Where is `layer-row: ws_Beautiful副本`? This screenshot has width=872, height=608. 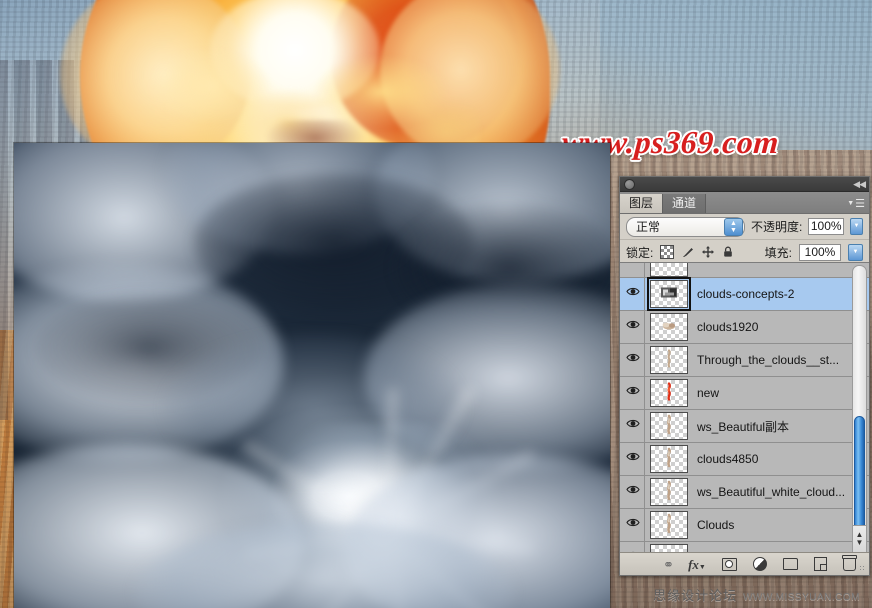
layer-row: ws_Beautiful副本 is located at coordinates (744, 426).